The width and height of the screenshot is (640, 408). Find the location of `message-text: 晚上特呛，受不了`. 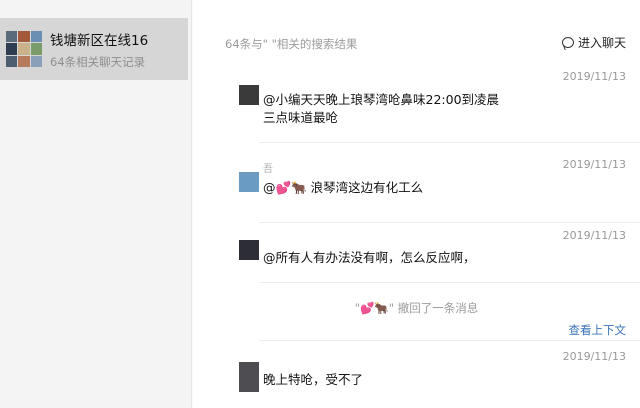

message-text: 晚上特呛，受不了 is located at coordinates (313, 379).